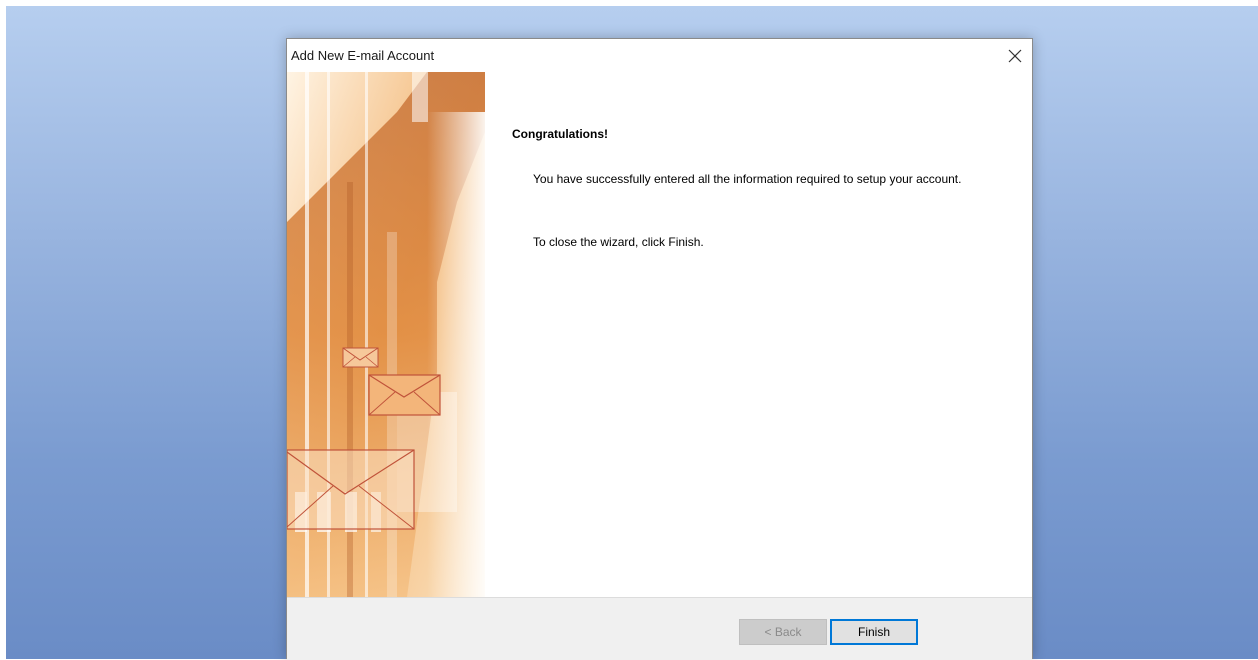  What do you see at coordinates (659, 55) in the screenshot?
I see `title-bar: Add New E-mail Account` at bounding box center [659, 55].